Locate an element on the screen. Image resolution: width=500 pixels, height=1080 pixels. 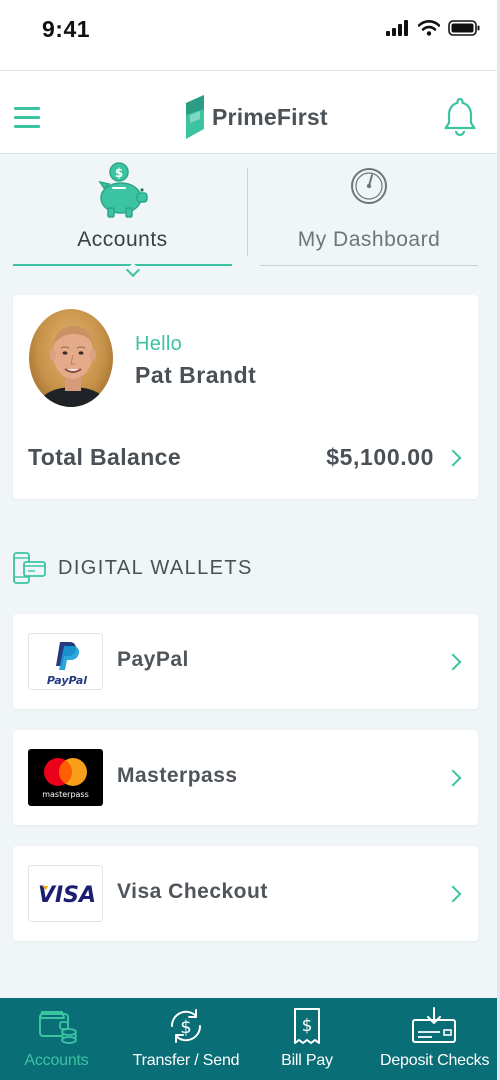
nav-transfer-send: $ Transfer / Send is located at coordinates (186, 1039).